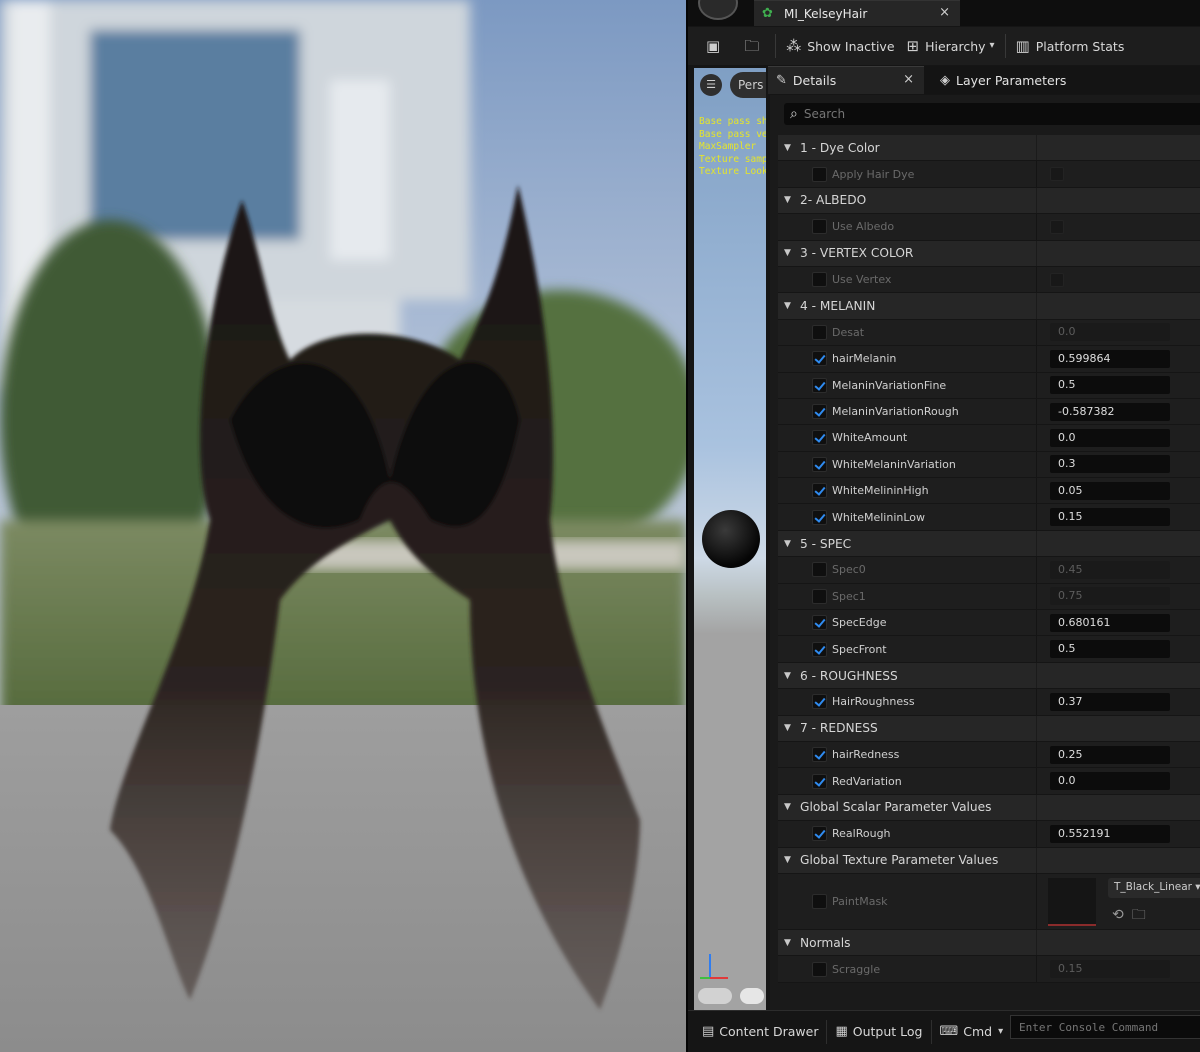 This screenshot has width=1200, height=1052. Describe the element at coordinates (1110, 411) in the screenshot. I see `parameter-value-field: -0.587382` at that location.